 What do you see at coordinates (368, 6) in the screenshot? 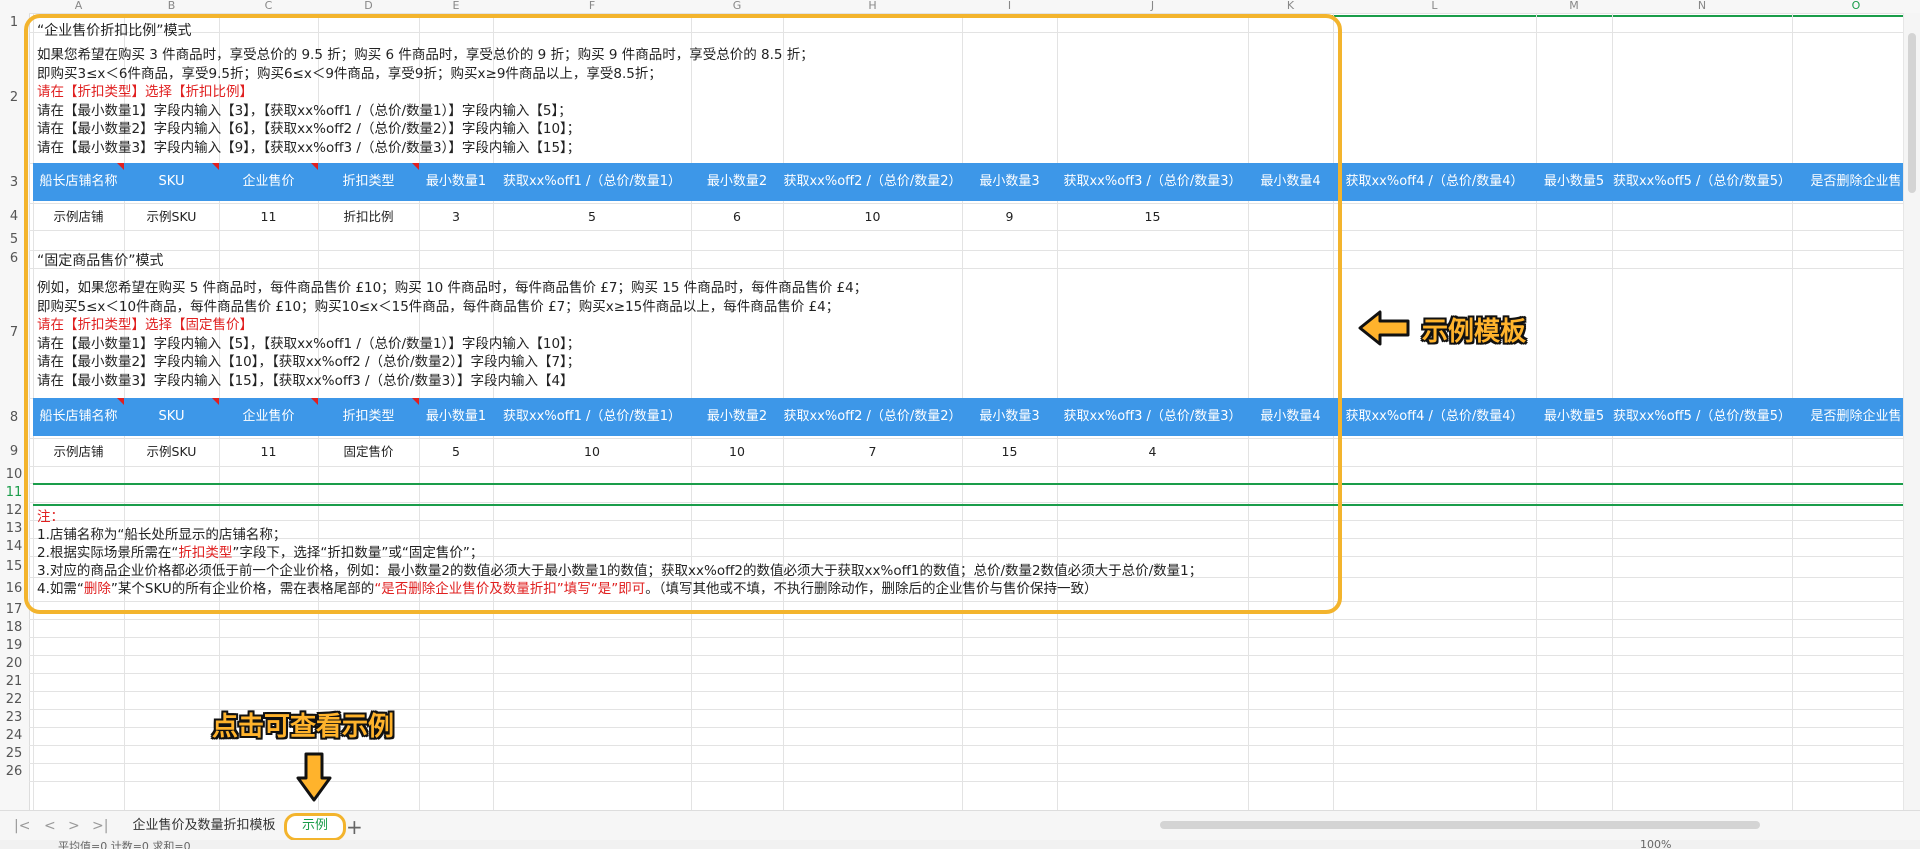
I see `column-header-d: D` at bounding box center [368, 6].